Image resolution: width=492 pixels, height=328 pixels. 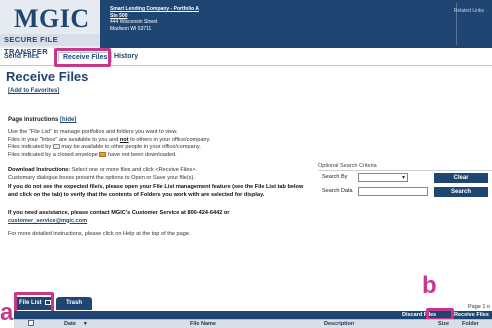 What do you see at coordinates (39, 170) in the screenshot?
I see `download-instructions-label: Download Instructions:` at bounding box center [39, 170].